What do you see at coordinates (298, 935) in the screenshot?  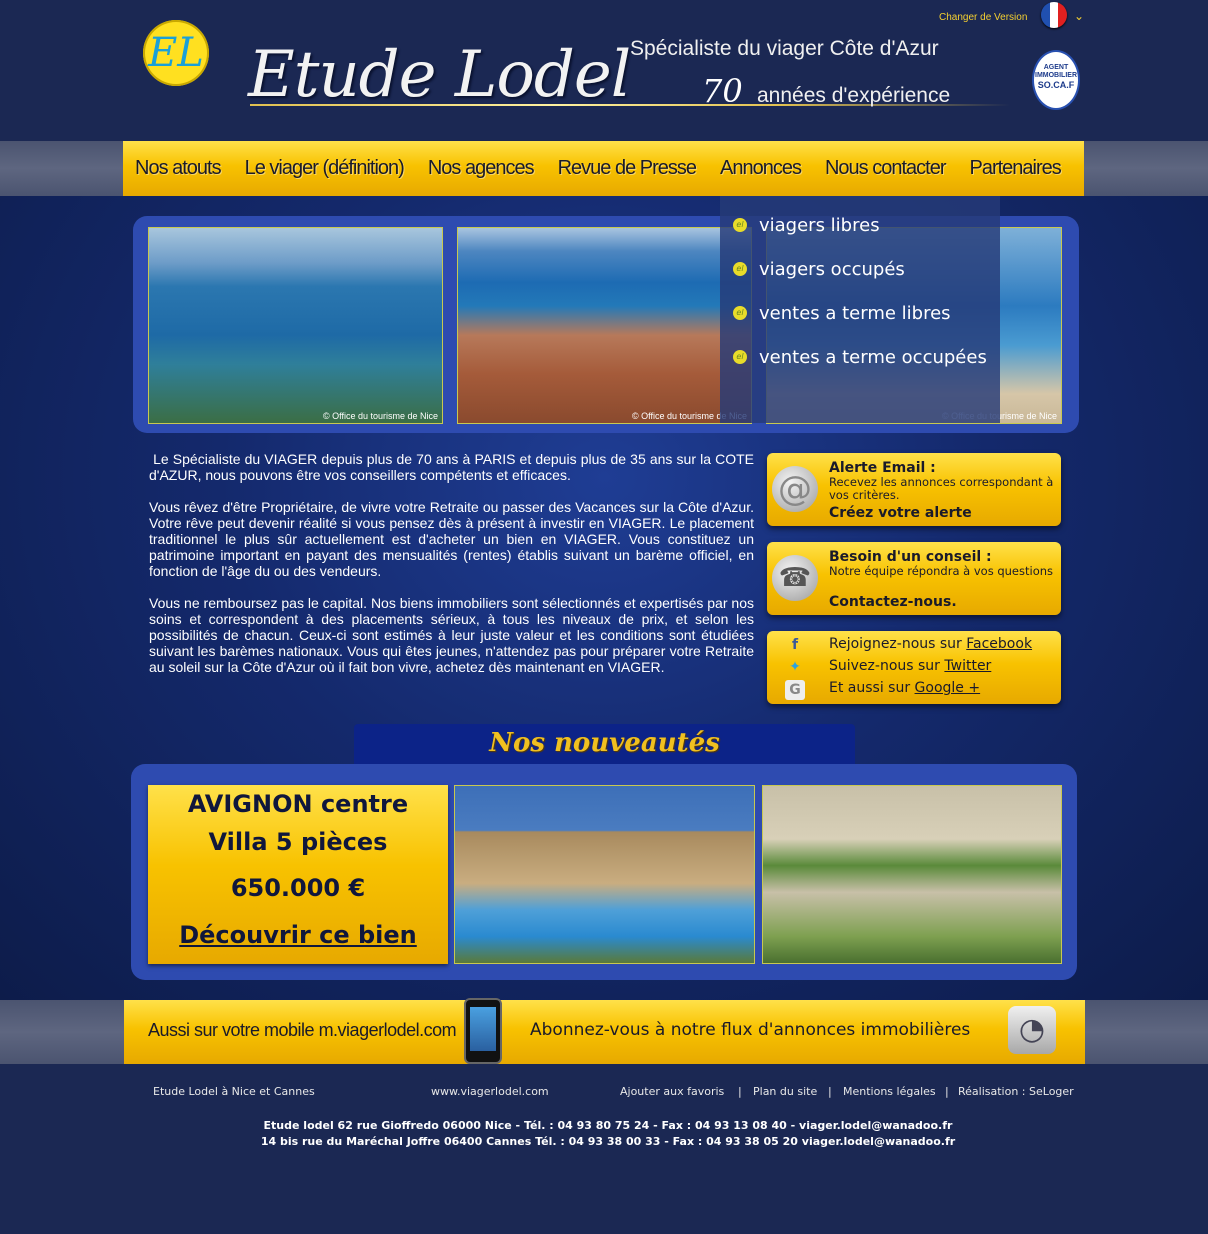 I see `listing-cta-link: Découvrir ce bien` at bounding box center [298, 935].